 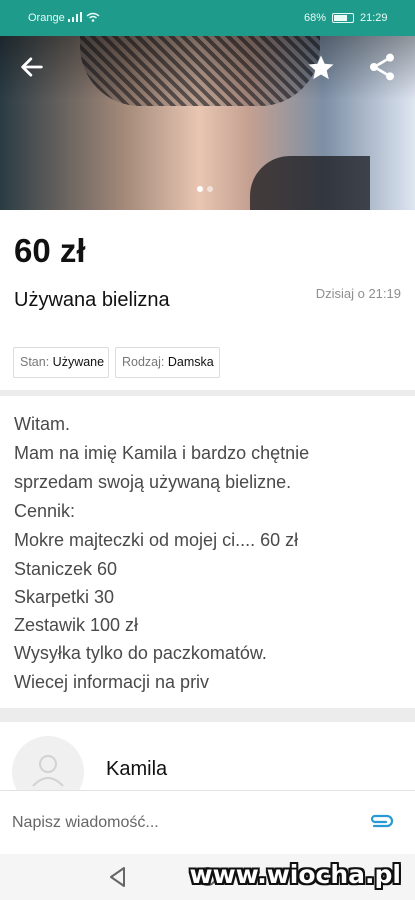 I want to click on system-nav-bar: www.wiocha.pl, so click(x=207, y=877).